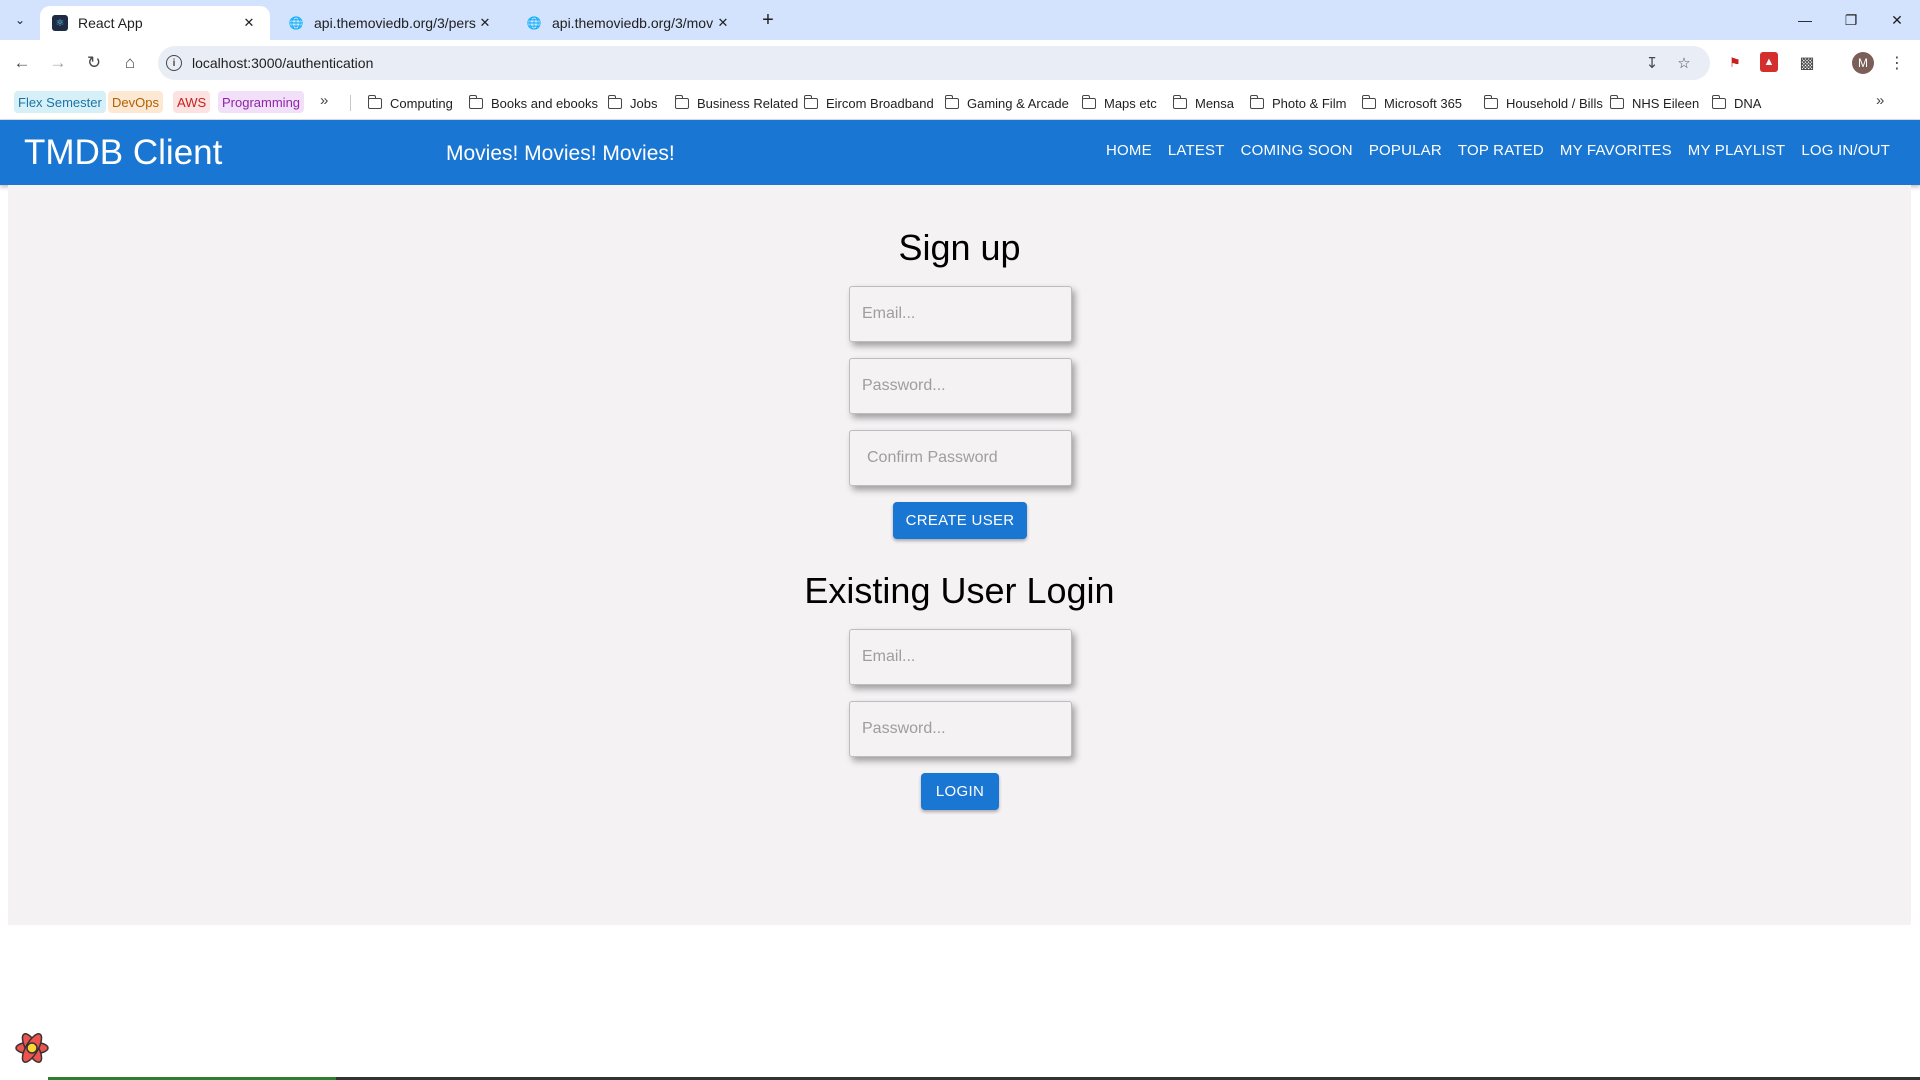 Image resolution: width=1920 pixels, height=1080 pixels. I want to click on bookmark-folder: DNA, so click(1736, 103).